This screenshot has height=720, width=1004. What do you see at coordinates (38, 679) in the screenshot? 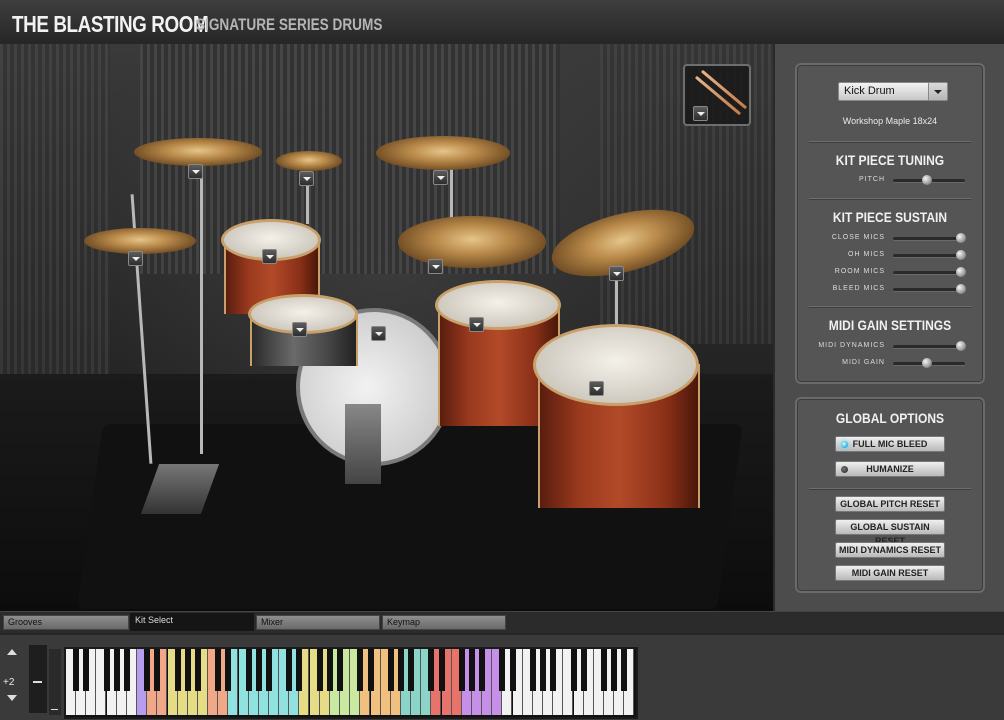
I see `pitch-wheel` at bounding box center [38, 679].